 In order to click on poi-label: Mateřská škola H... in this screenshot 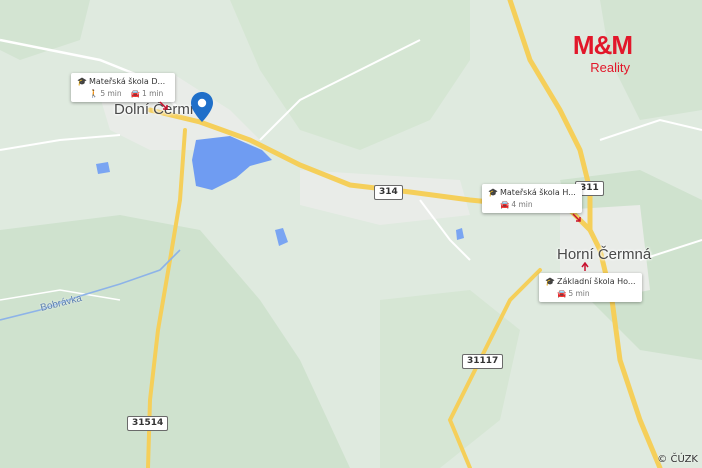, I will do `click(538, 192)`.